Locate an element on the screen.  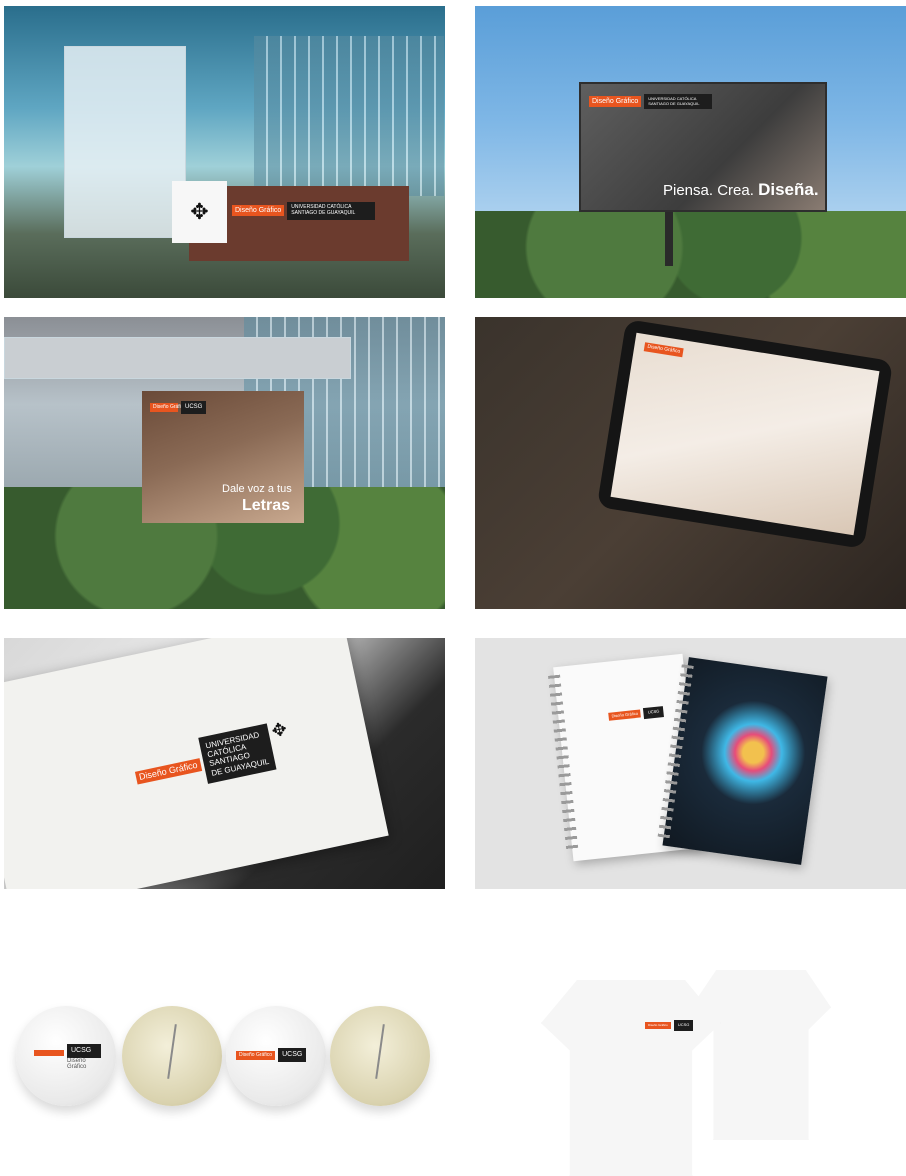
billboard-slogan: Piensa. Crea. Diseña. is located at coordinates (741, 190).